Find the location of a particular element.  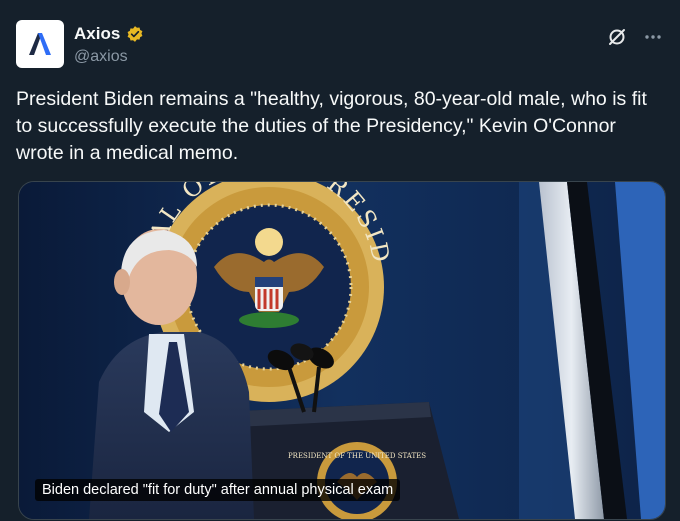

verified-badge-icon is located at coordinates (135, 34).